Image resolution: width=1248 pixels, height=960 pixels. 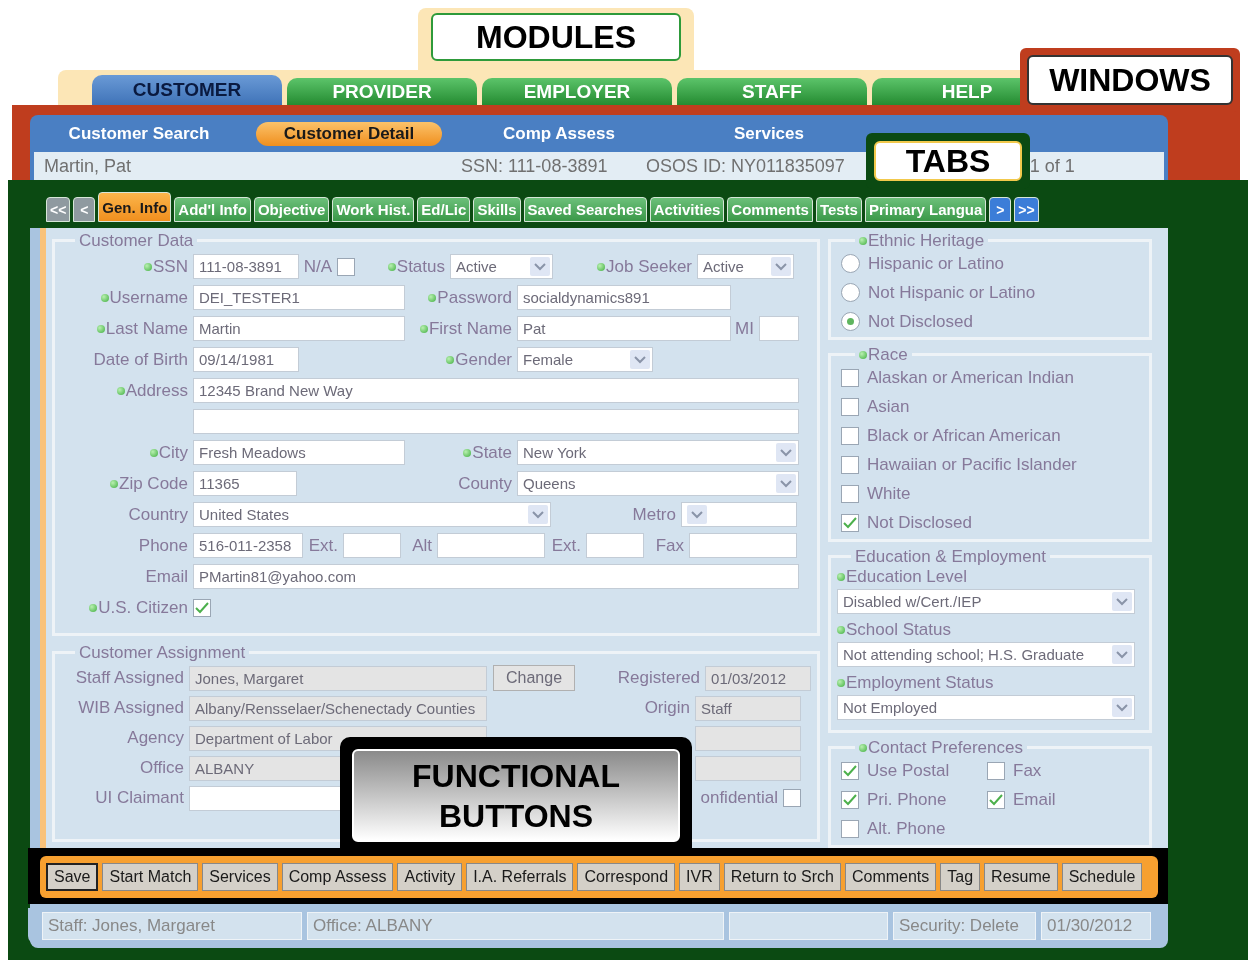 What do you see at coordinates (624, 297) in the screenshot?
I see `text-field: socialdynamics891` at bounding box center [624, 297].